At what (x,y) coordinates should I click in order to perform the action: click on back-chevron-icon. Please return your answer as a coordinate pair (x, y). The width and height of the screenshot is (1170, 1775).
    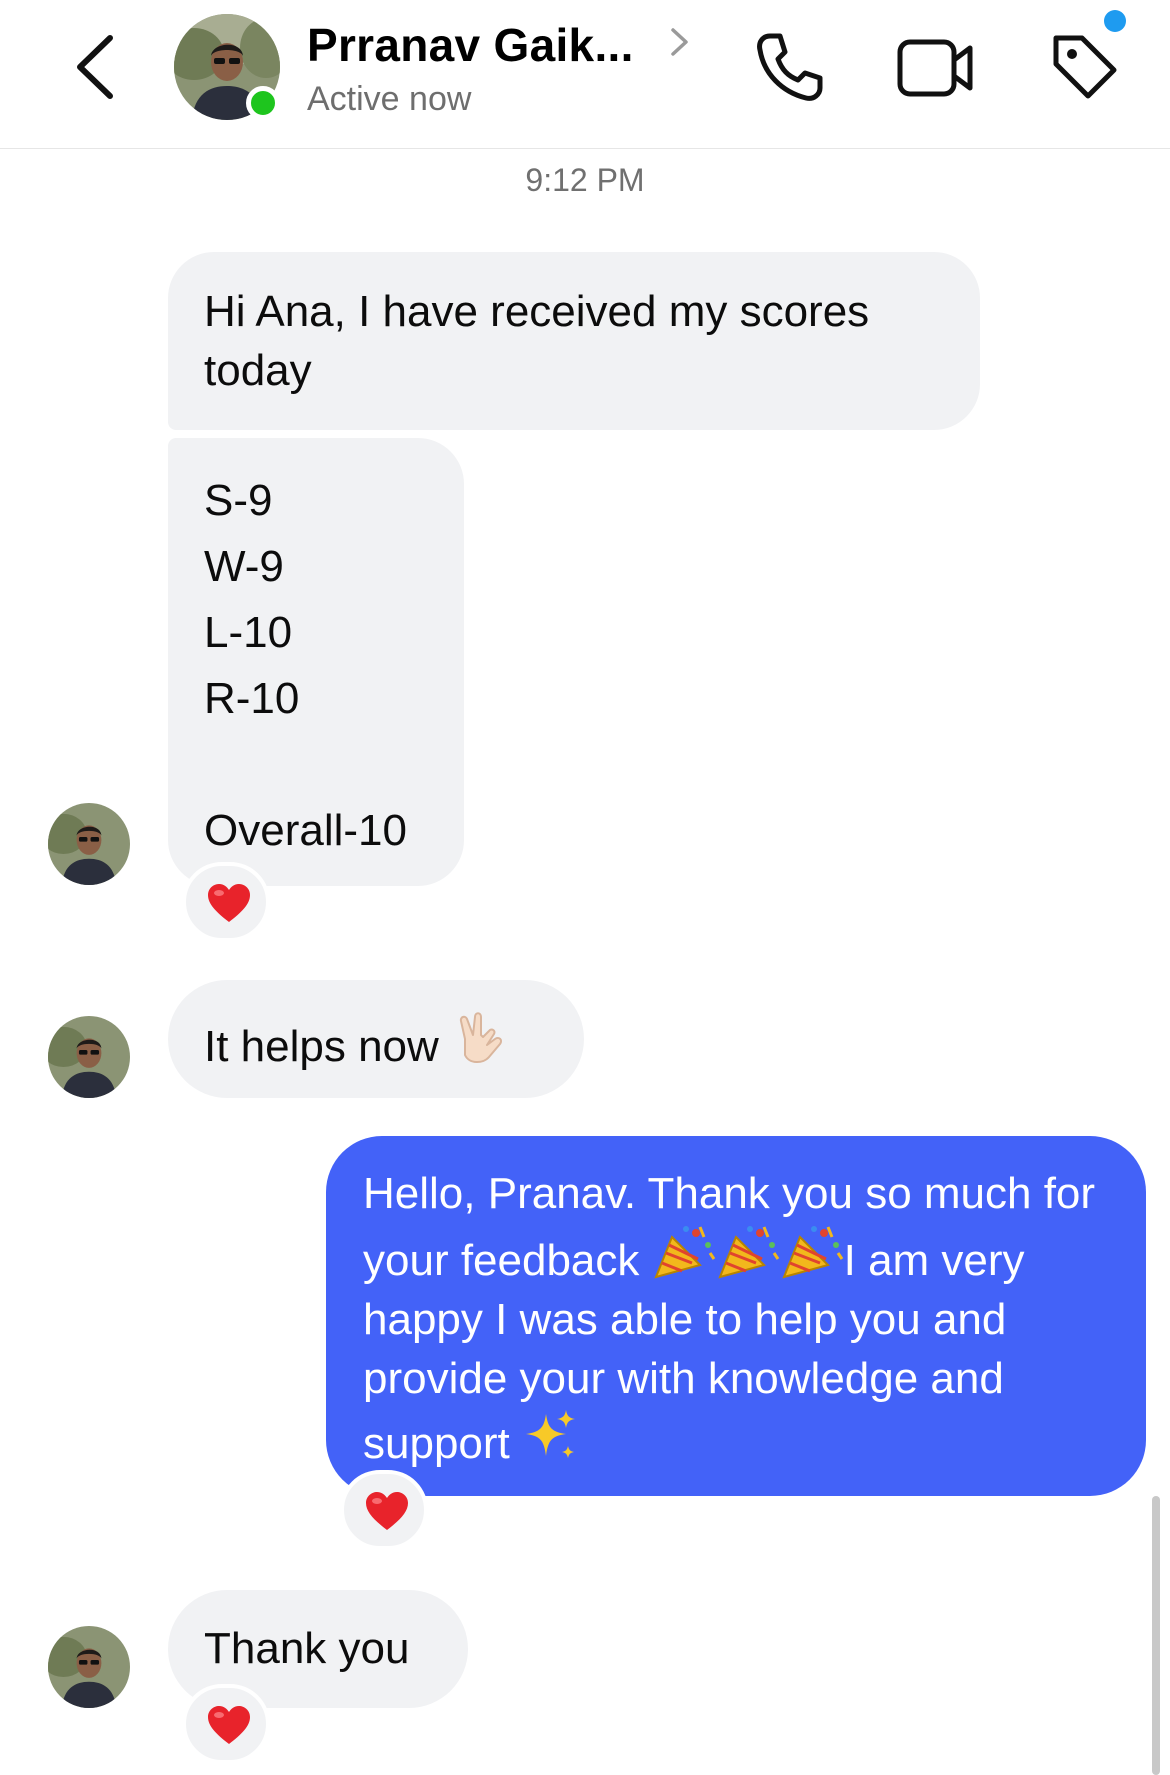
    Looking at the image, I should click on (95, 67).